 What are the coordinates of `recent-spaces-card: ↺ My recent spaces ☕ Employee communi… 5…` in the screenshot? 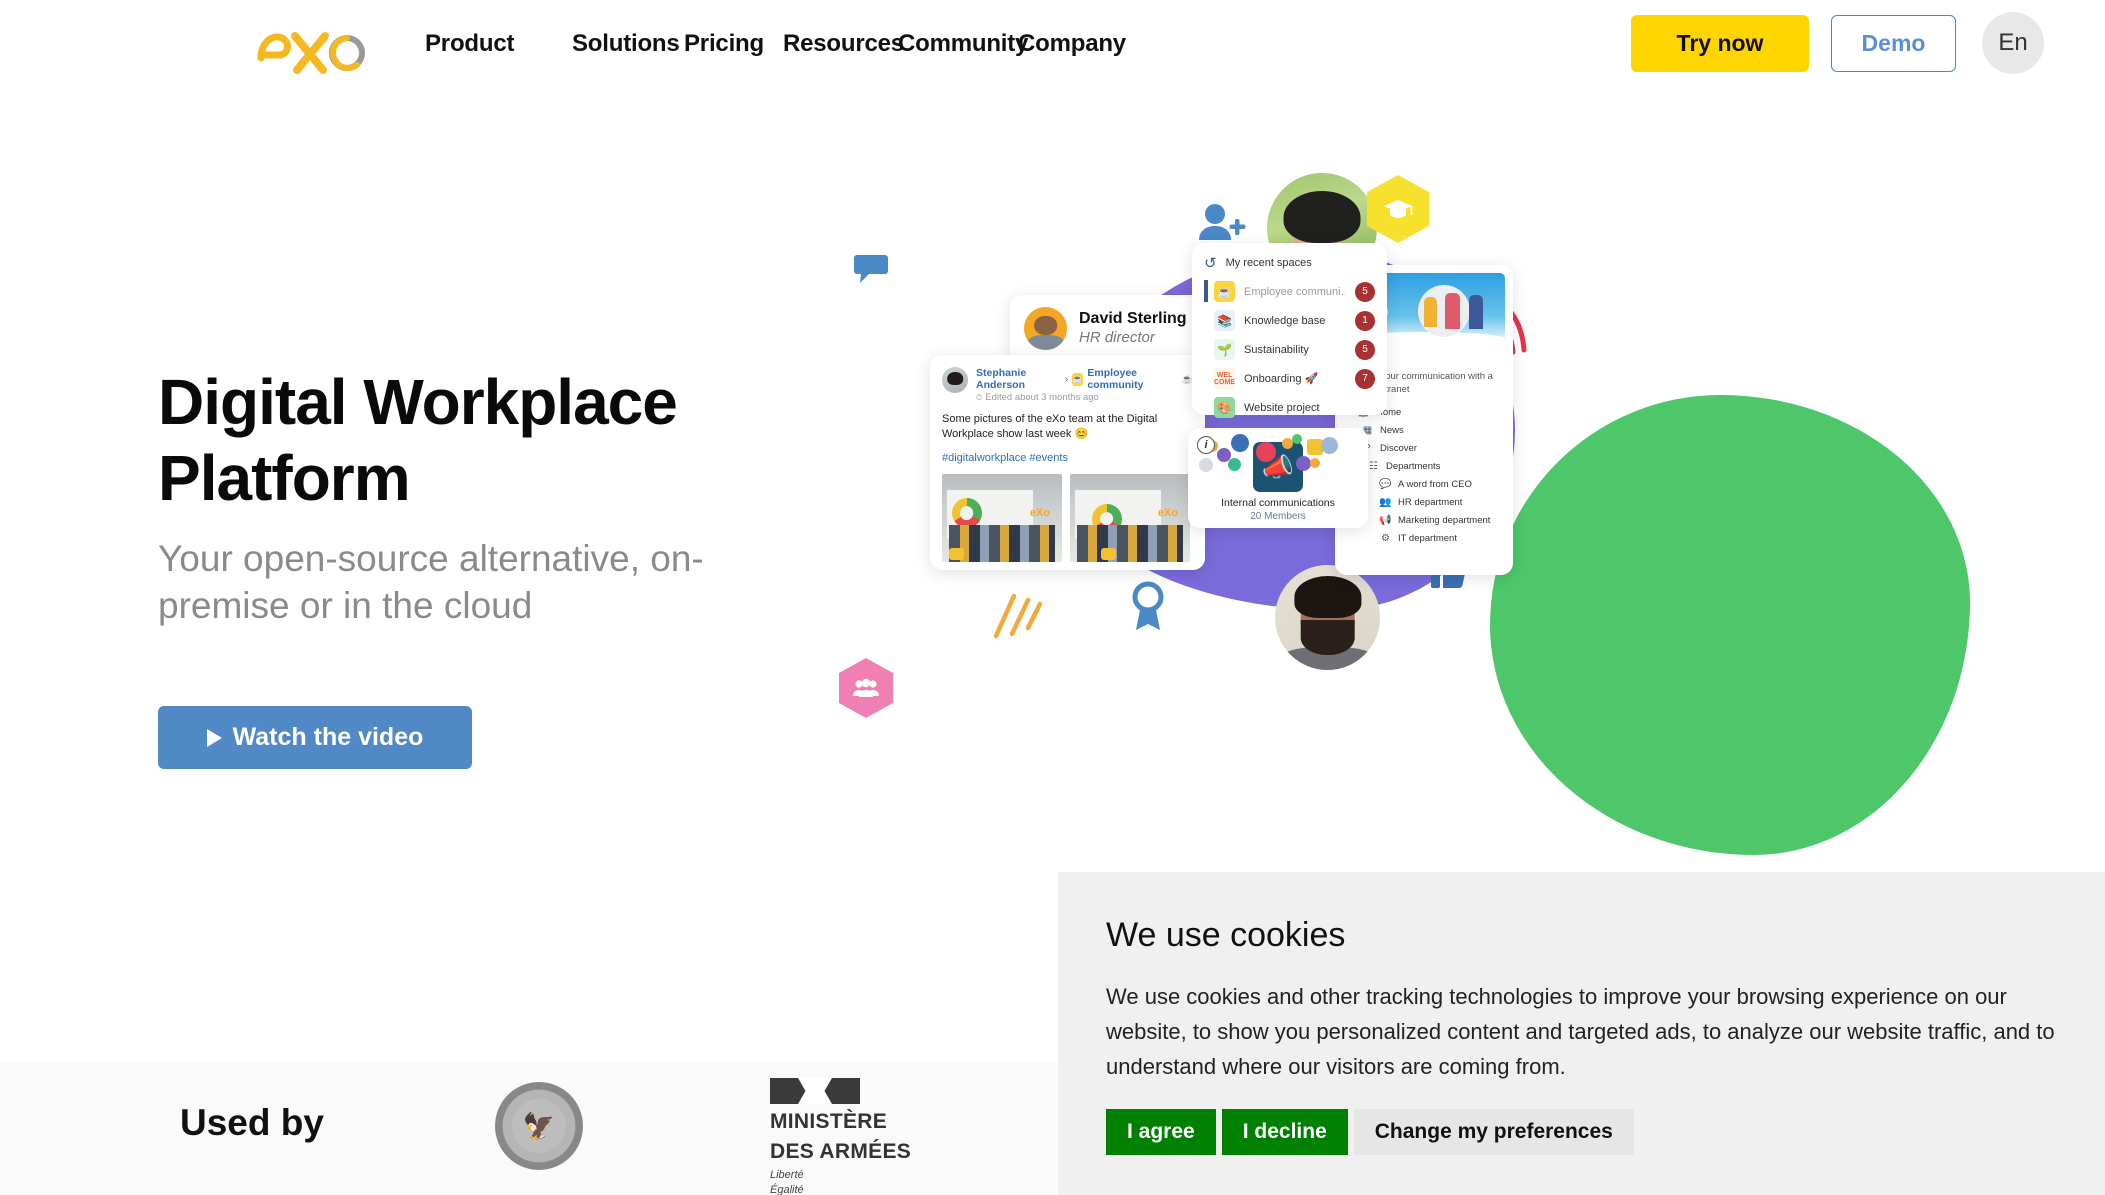 It's located at (1289, 330).